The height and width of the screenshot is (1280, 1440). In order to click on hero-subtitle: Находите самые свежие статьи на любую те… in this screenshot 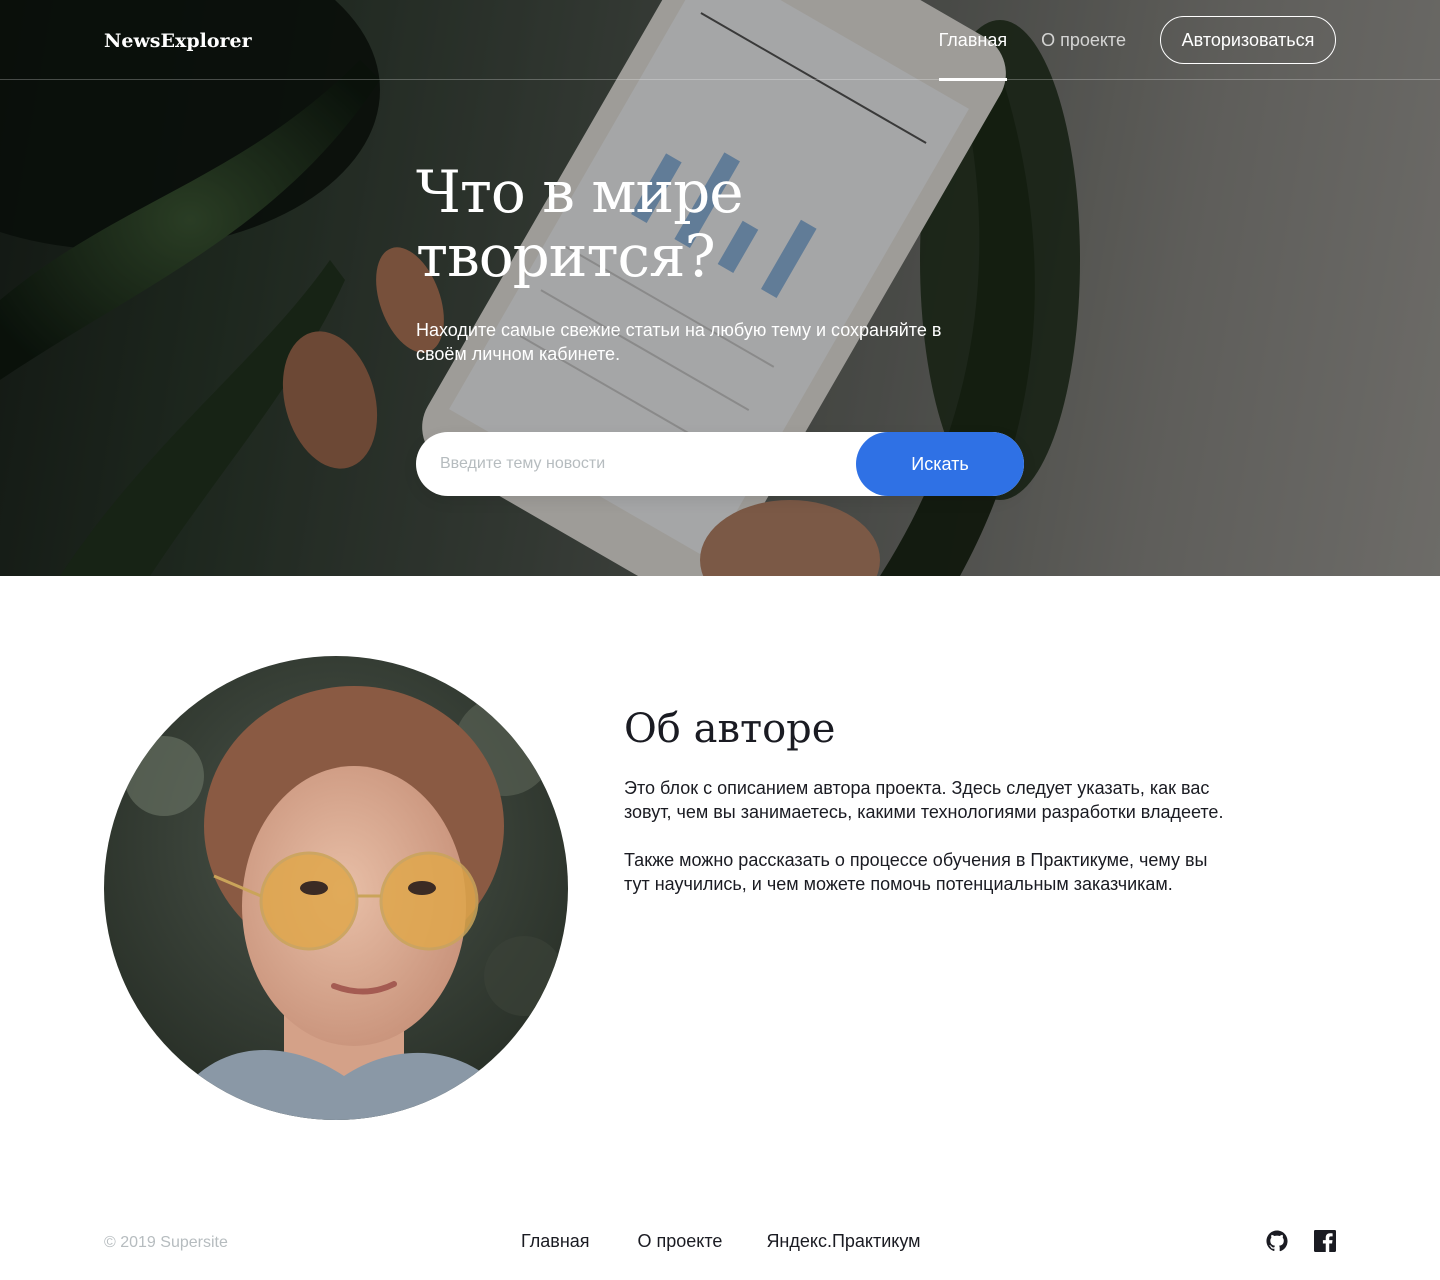, I will do `click(679, 342)`.